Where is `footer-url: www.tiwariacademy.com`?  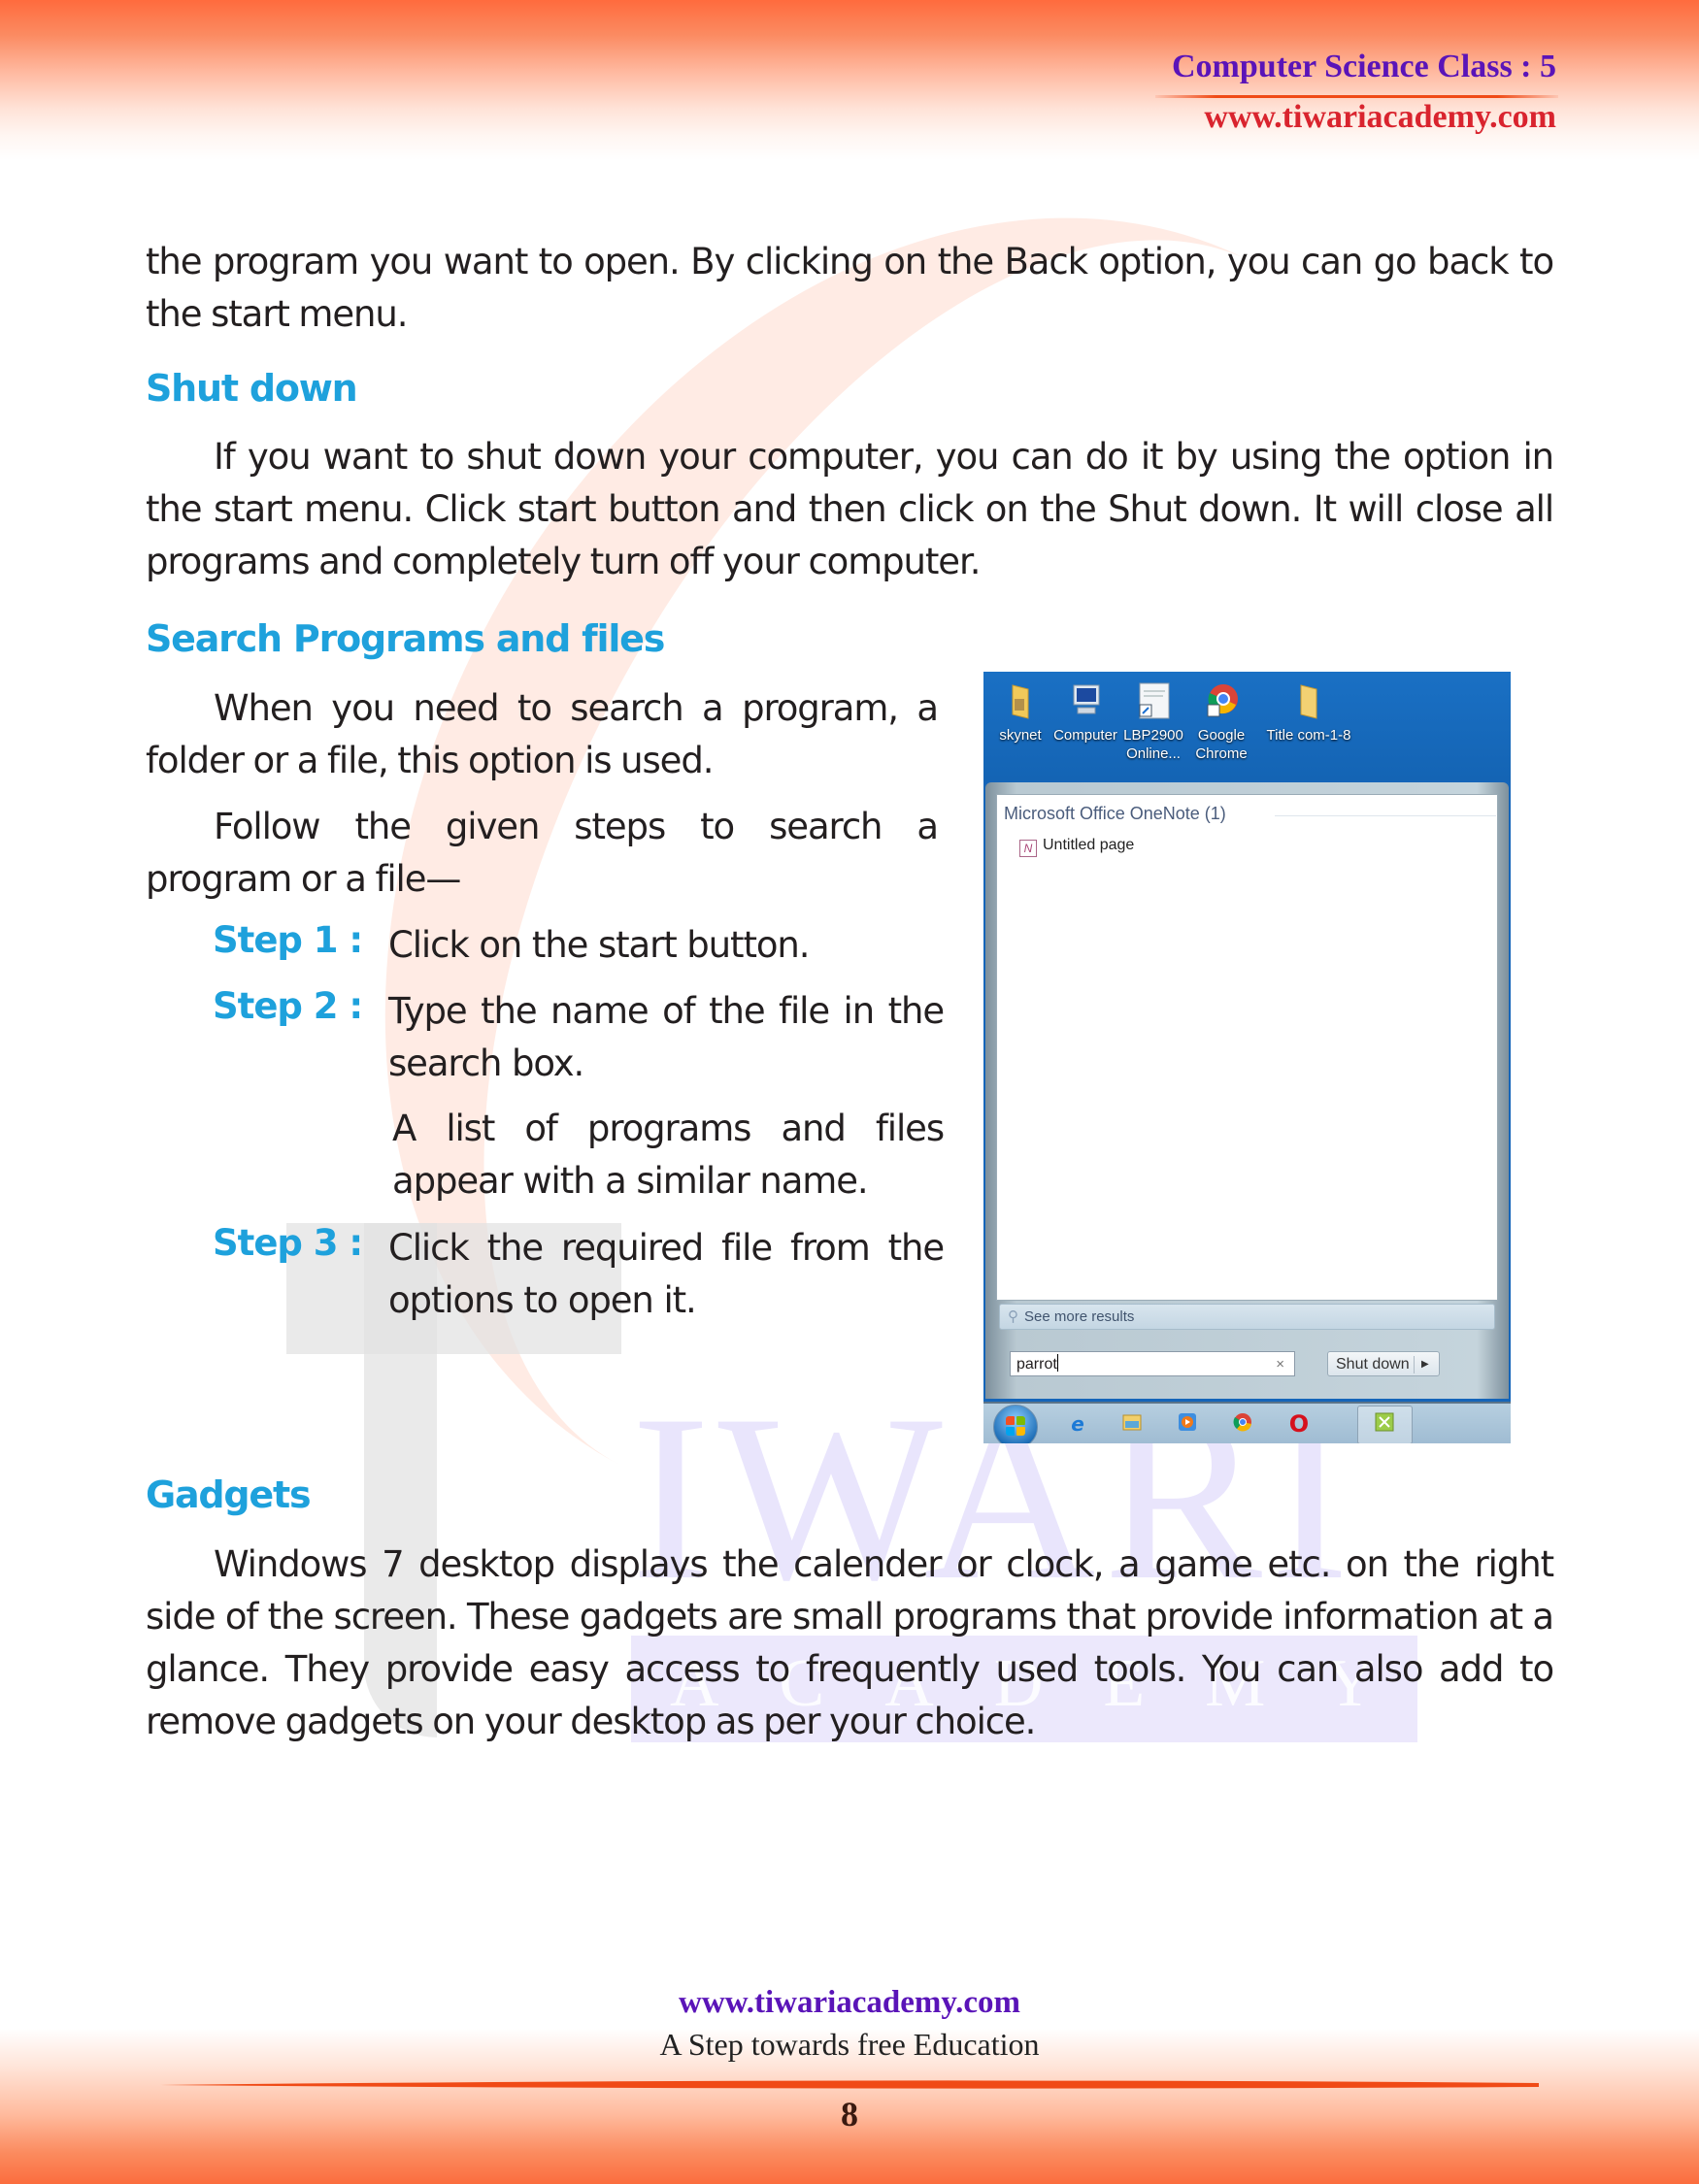
footer-url: www.tiwariacademy.com is located at coordinates (849, 2003).